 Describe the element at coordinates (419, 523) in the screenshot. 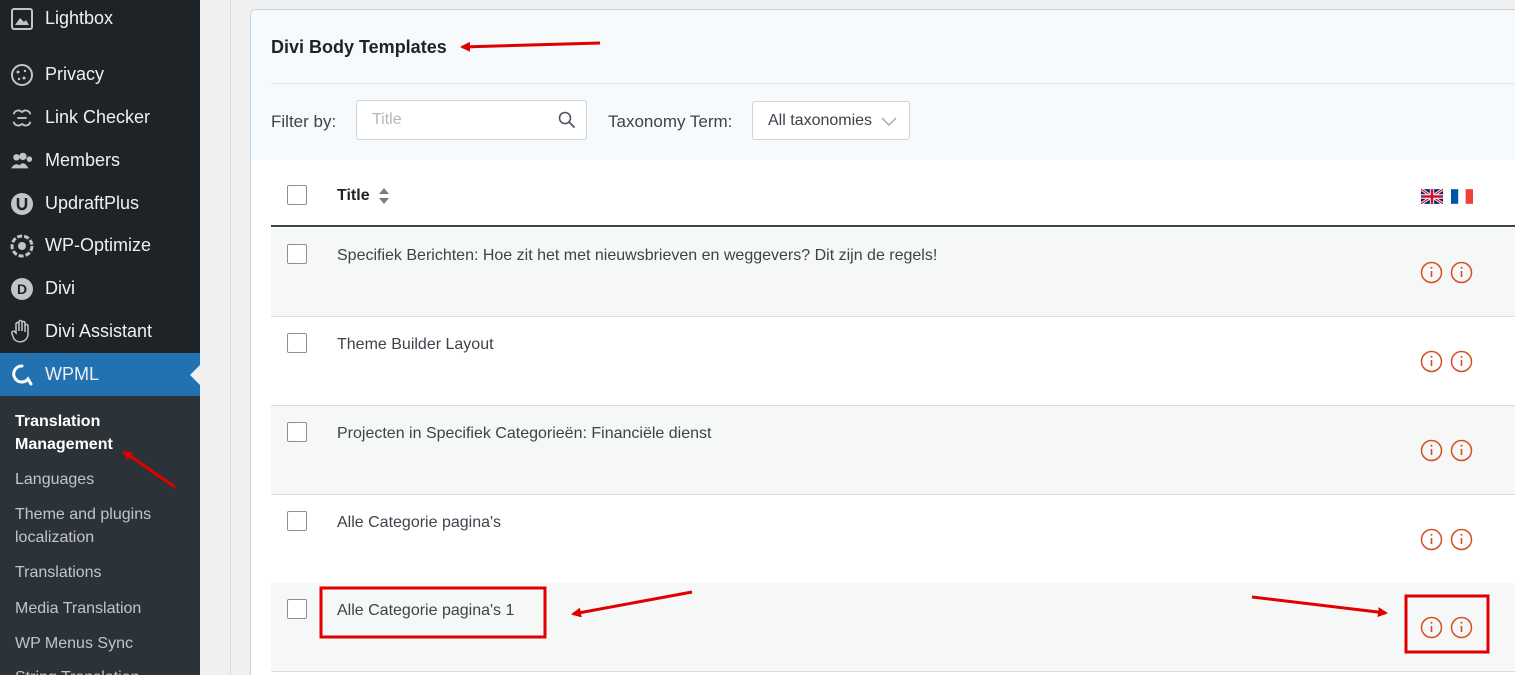

I see `row-title: Alle Categorie pagina's` at that location.